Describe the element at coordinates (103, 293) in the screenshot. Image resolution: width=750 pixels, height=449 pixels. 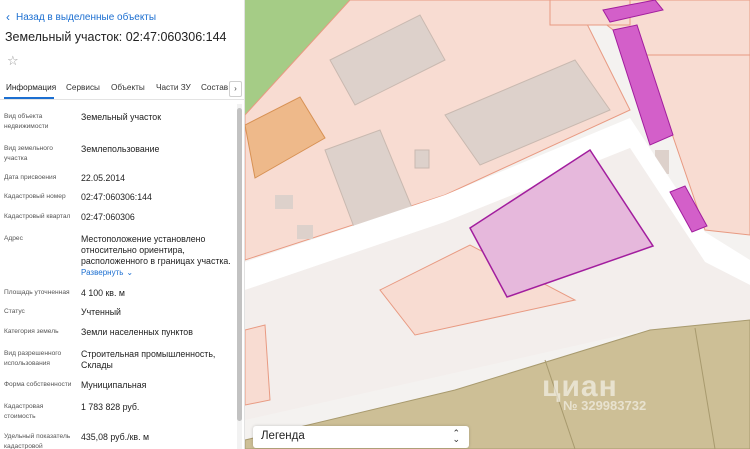
I see `attr-value: 4 100 кв. м` at that location.